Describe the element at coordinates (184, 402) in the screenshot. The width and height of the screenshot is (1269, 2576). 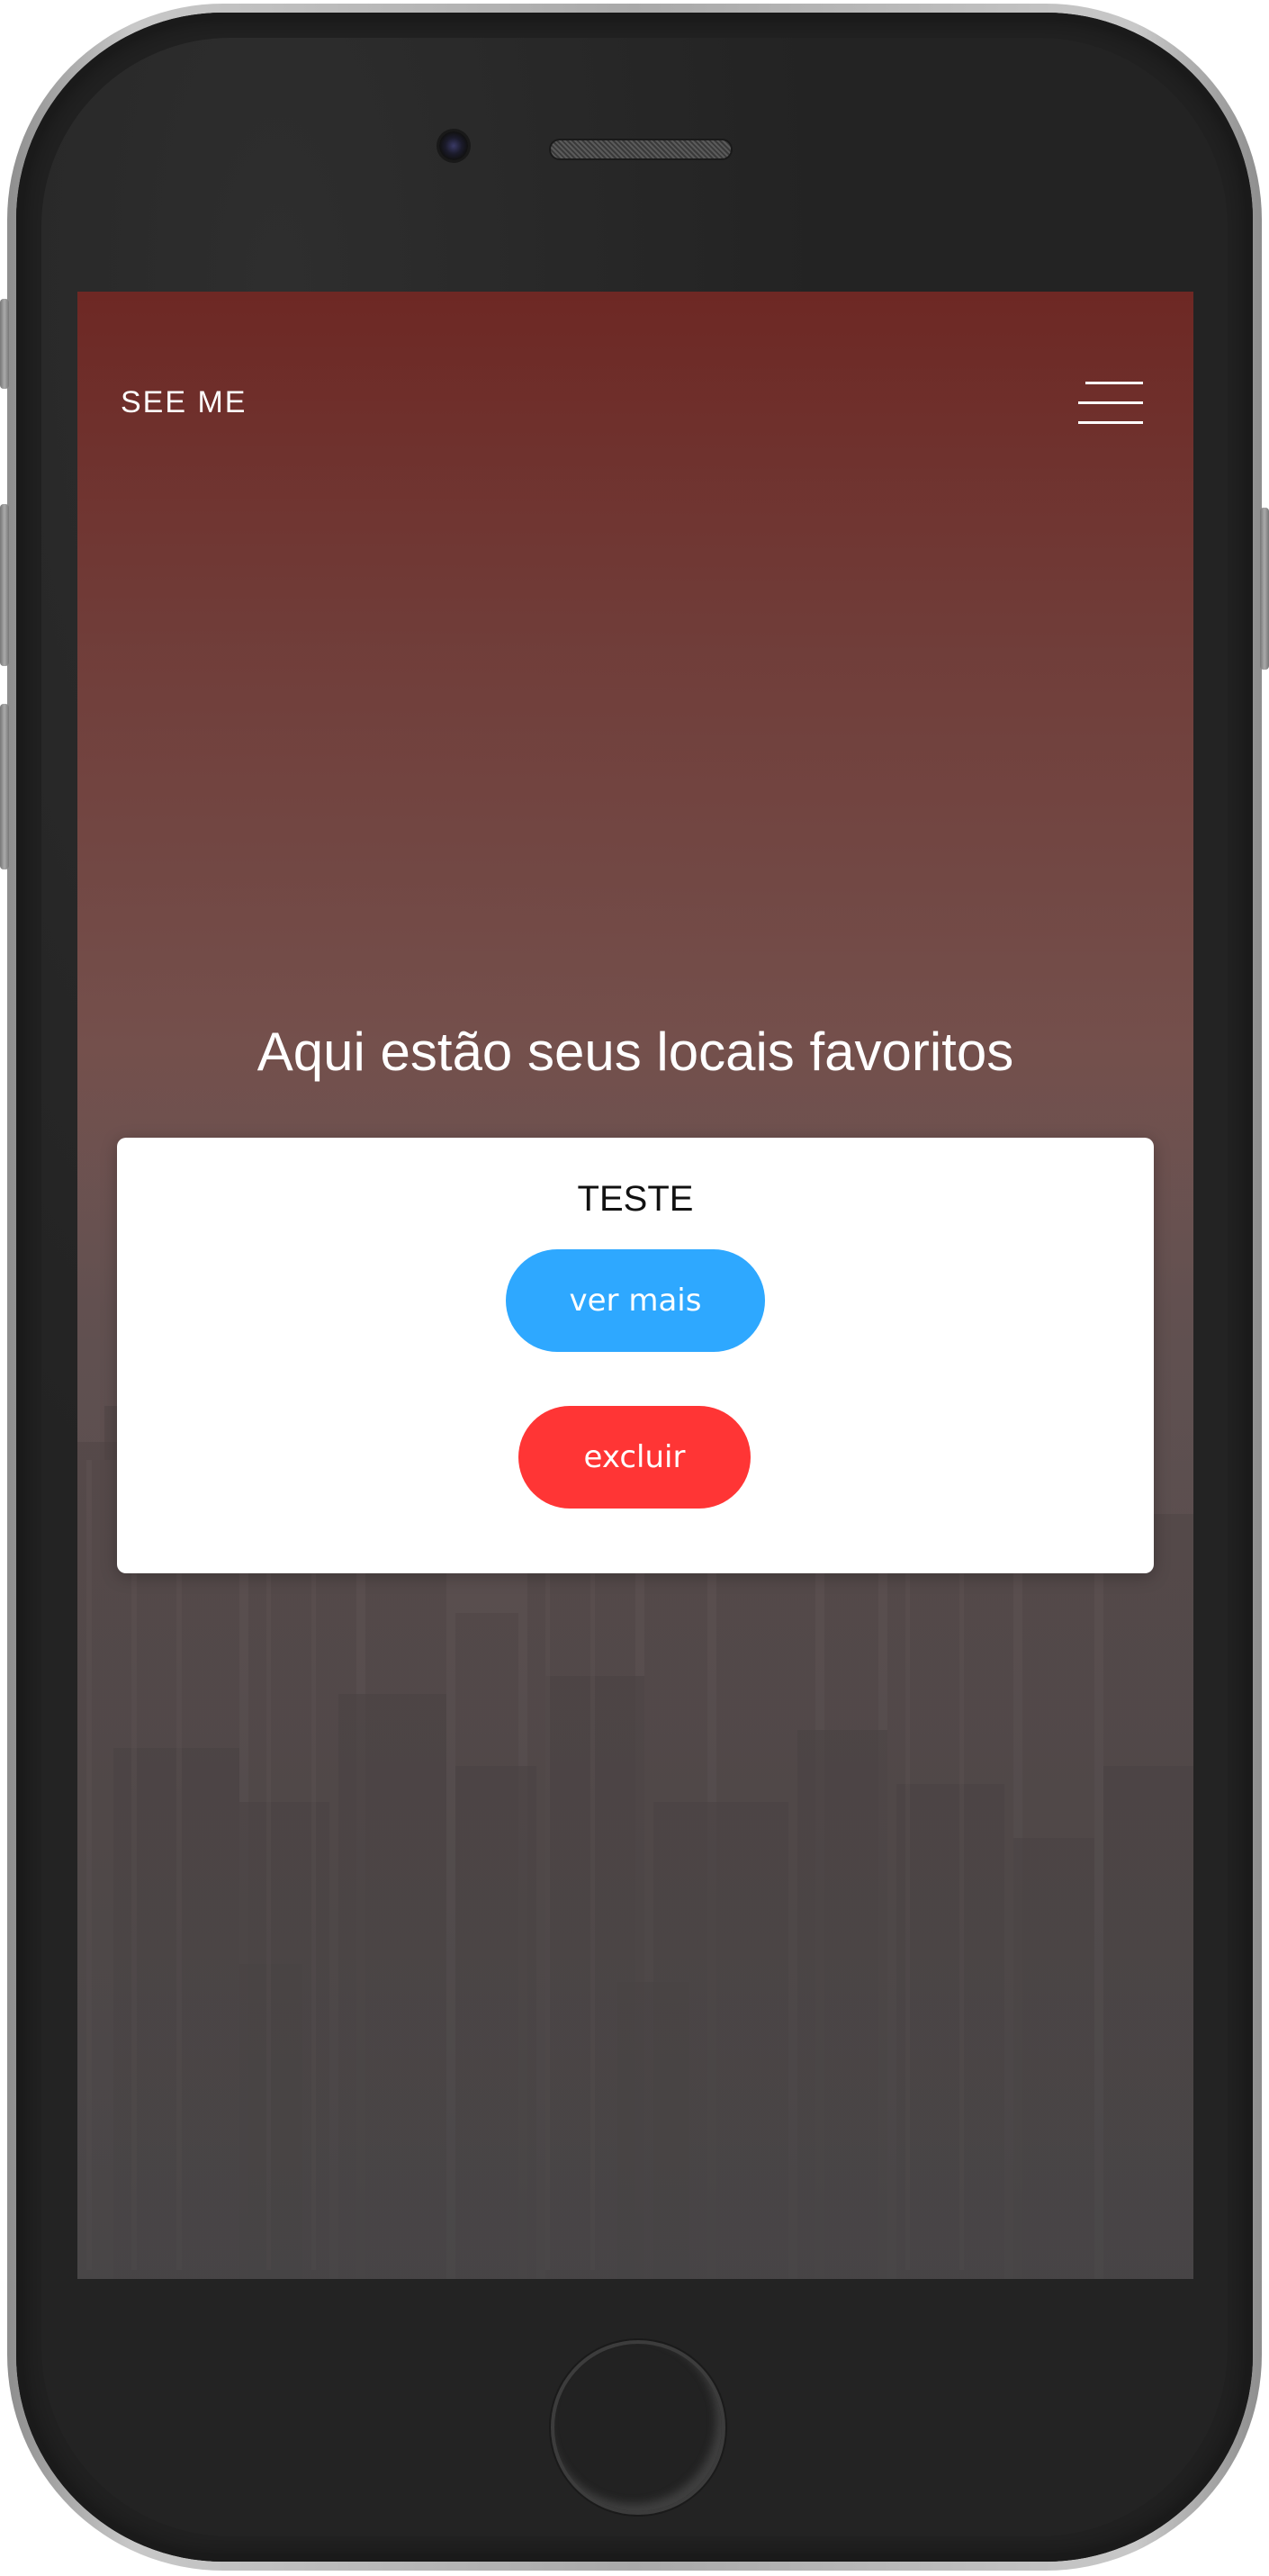
I see `app-brand-logo: SEE ME` at that location.